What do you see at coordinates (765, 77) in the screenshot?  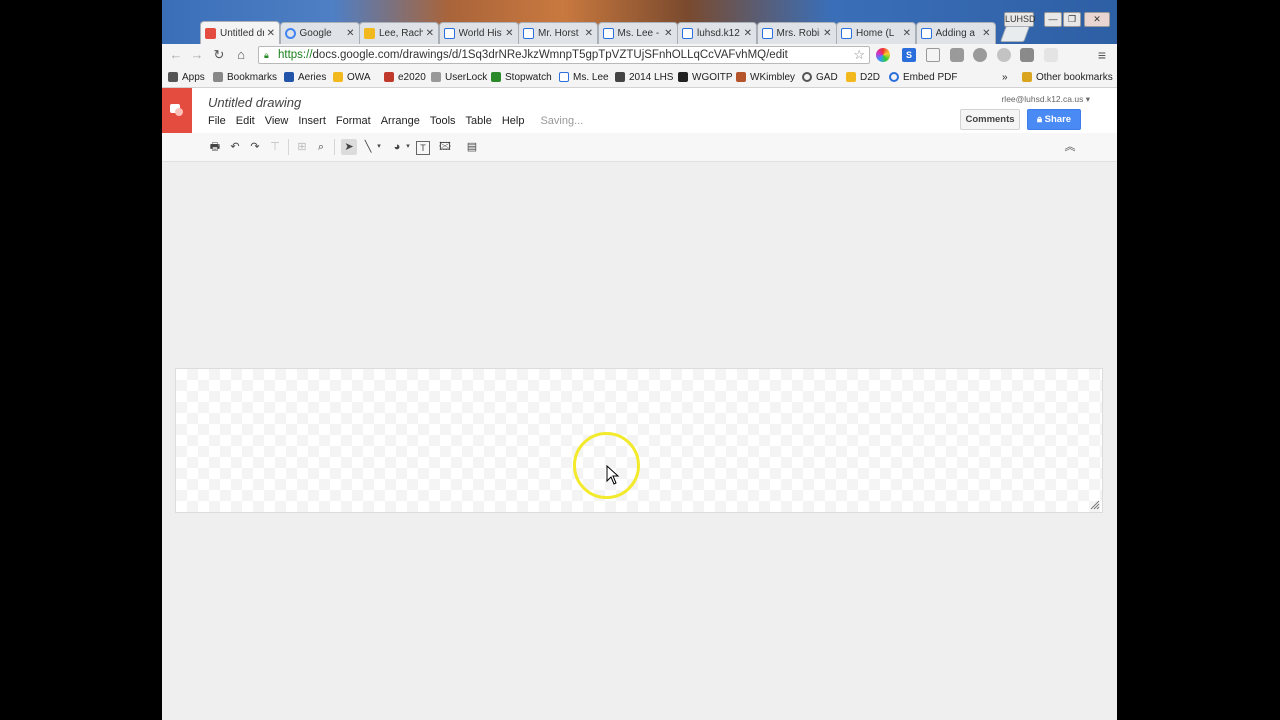 I see `bookmark-item: WKimbley` at bounding box center [765, 77].